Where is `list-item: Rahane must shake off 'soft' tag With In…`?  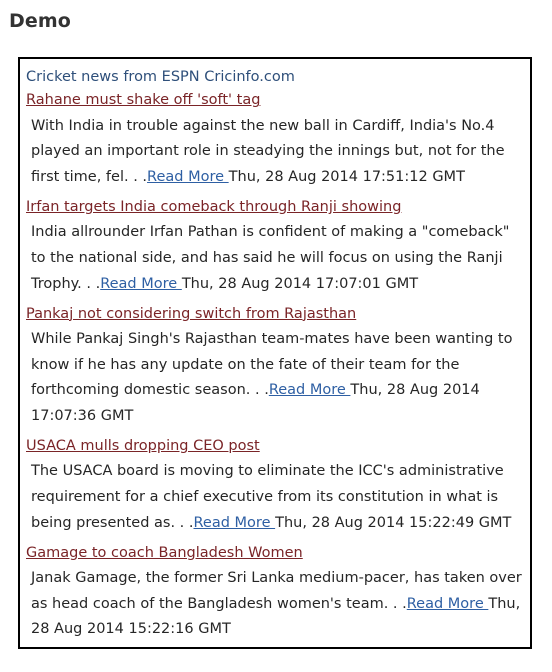 list-item: Rahane must shake off 'soft' tag With In… is located at coordinates (275, 141).